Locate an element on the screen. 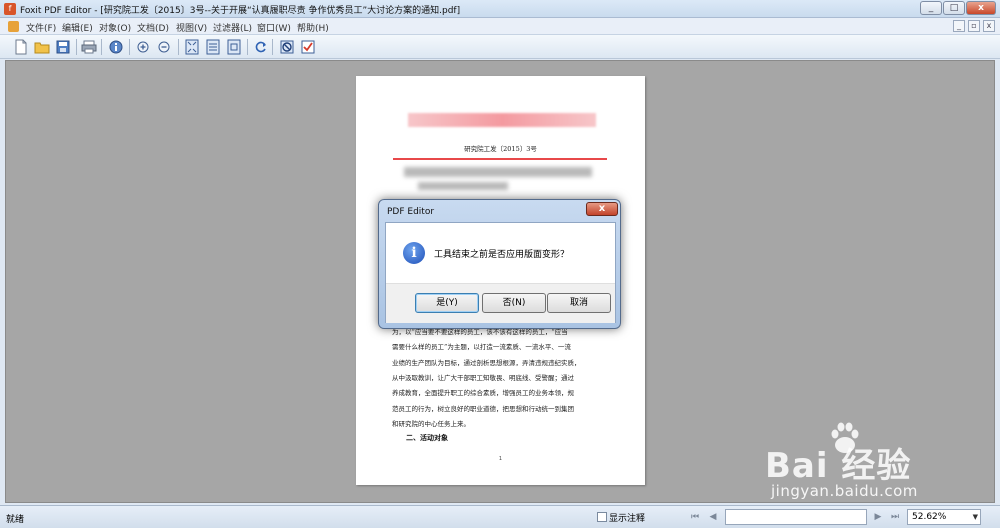  yes-button: 是(Y) is located at coordinates (447, 303).